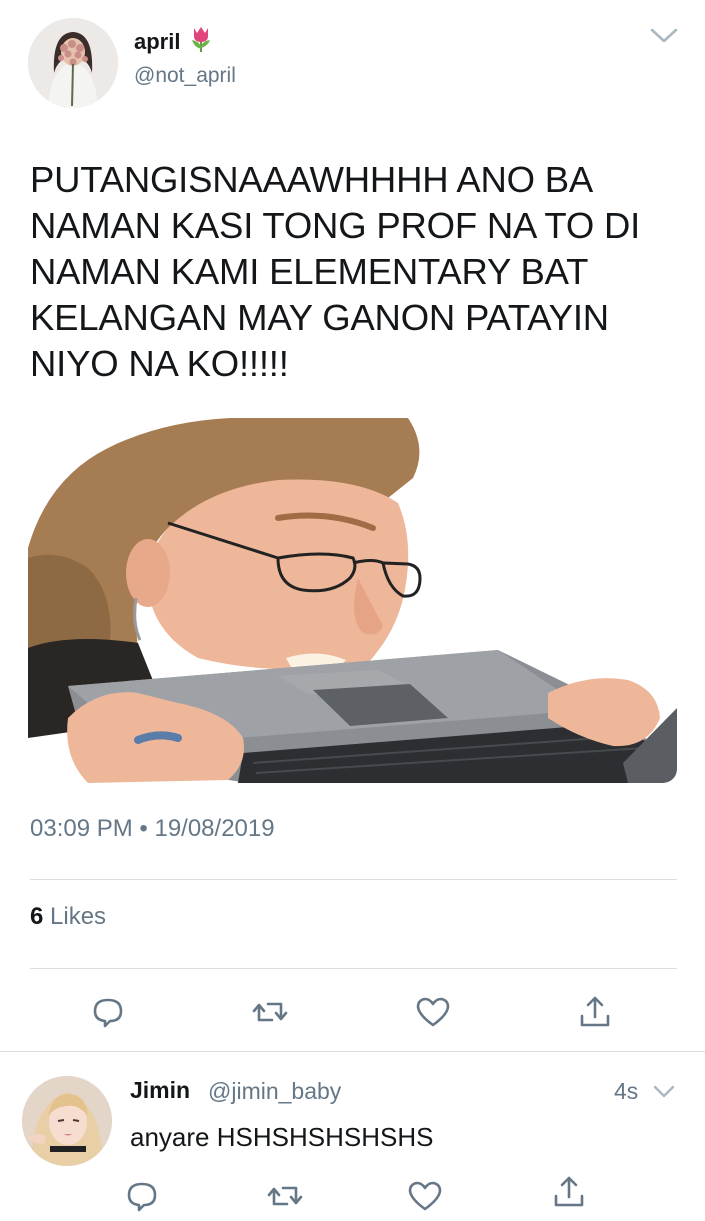  Describe the element at coordinates (157, 41) in the screenshot. I see `display-name-text: april` at that location.